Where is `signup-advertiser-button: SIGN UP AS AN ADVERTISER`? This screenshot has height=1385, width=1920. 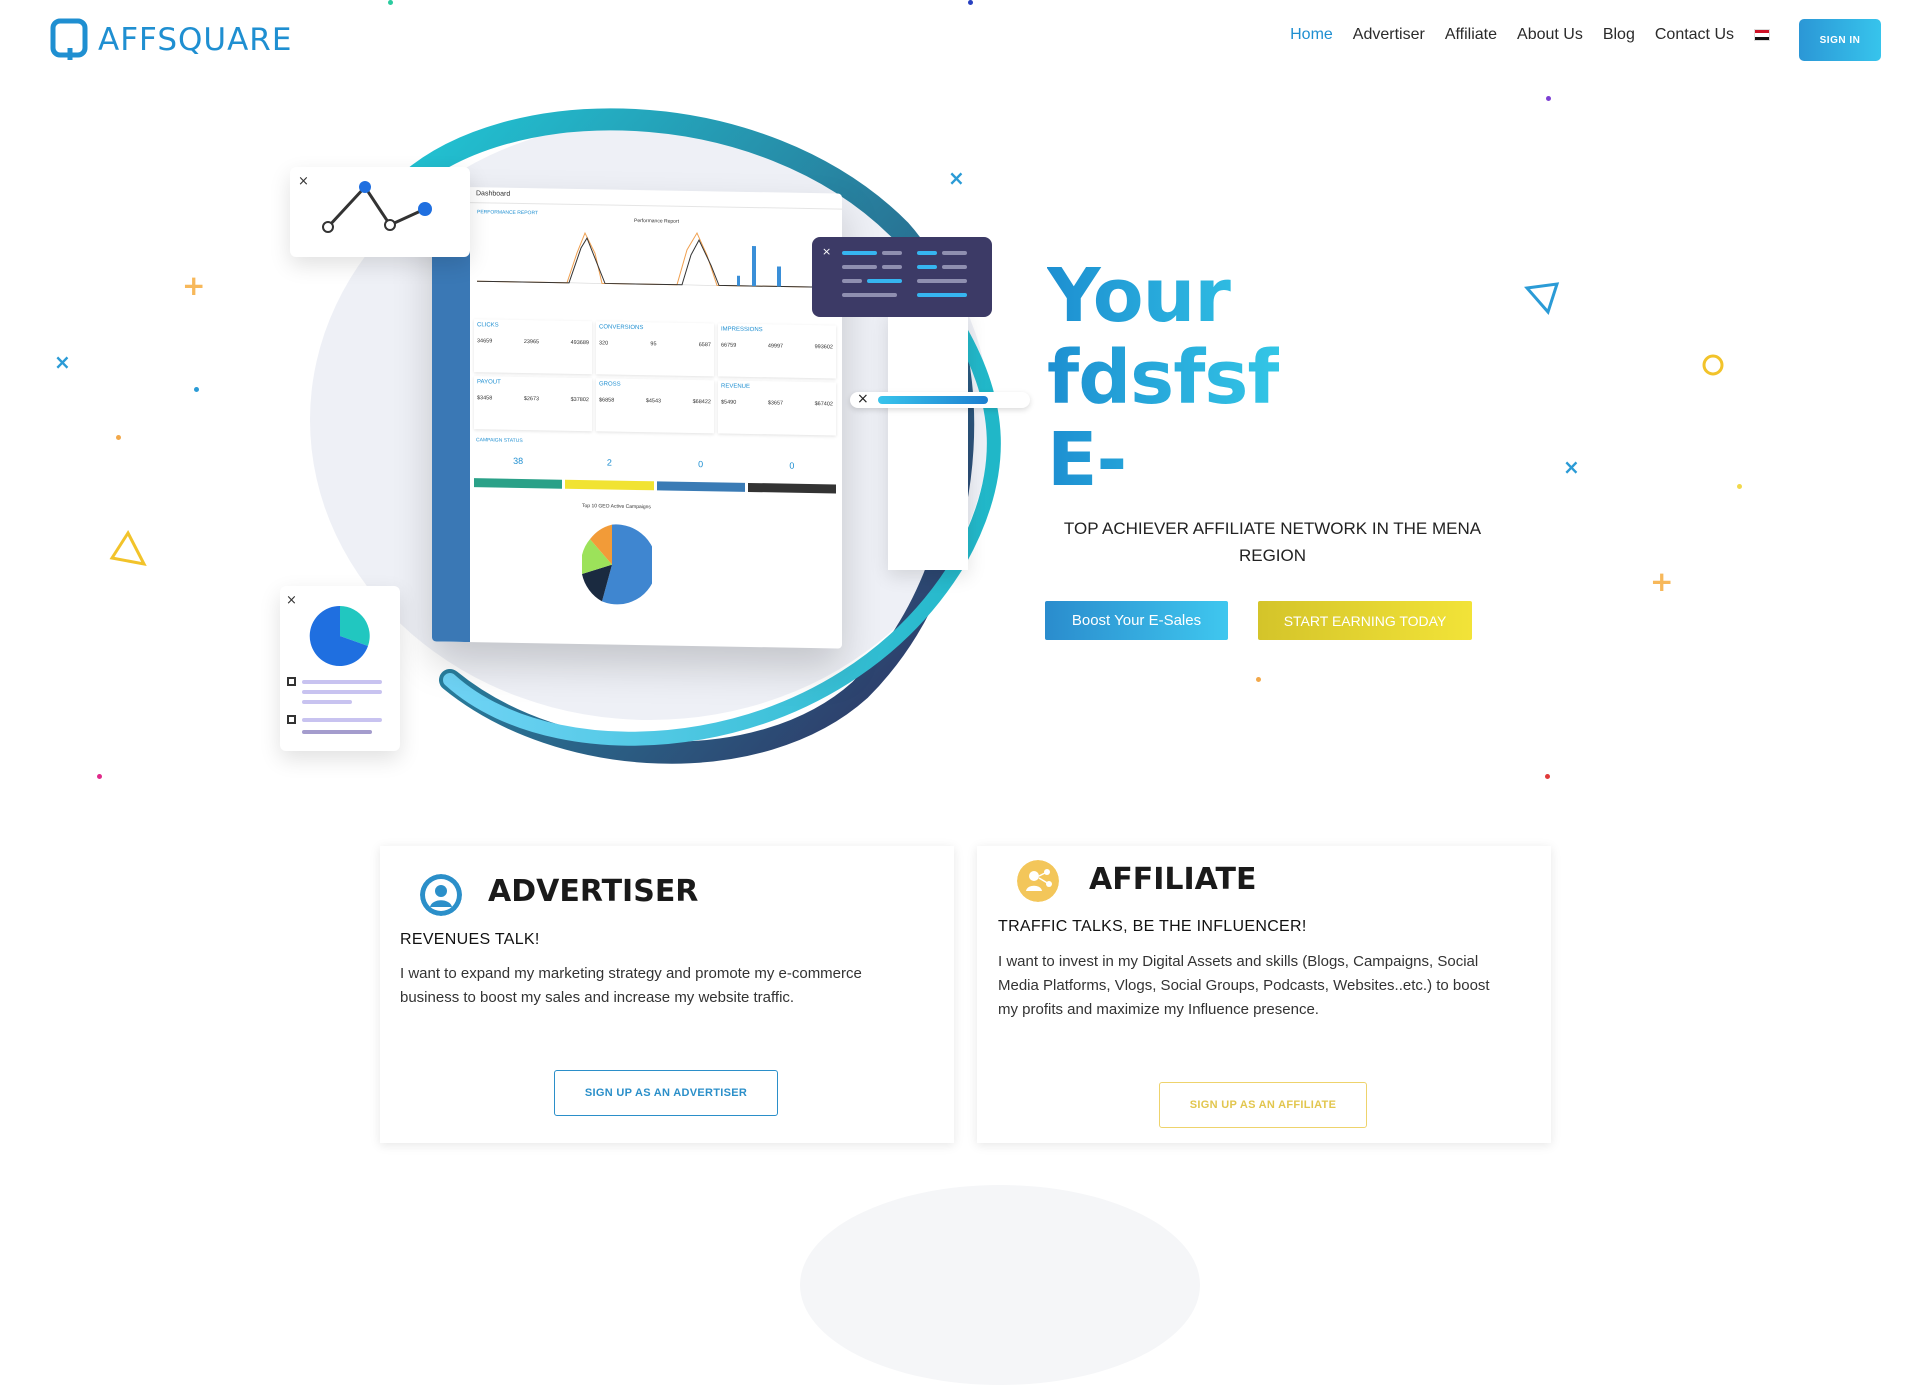
signup-advertiser-button: SIGN UP AS AN ADVERTISER is located at coordinates (666, 1093).